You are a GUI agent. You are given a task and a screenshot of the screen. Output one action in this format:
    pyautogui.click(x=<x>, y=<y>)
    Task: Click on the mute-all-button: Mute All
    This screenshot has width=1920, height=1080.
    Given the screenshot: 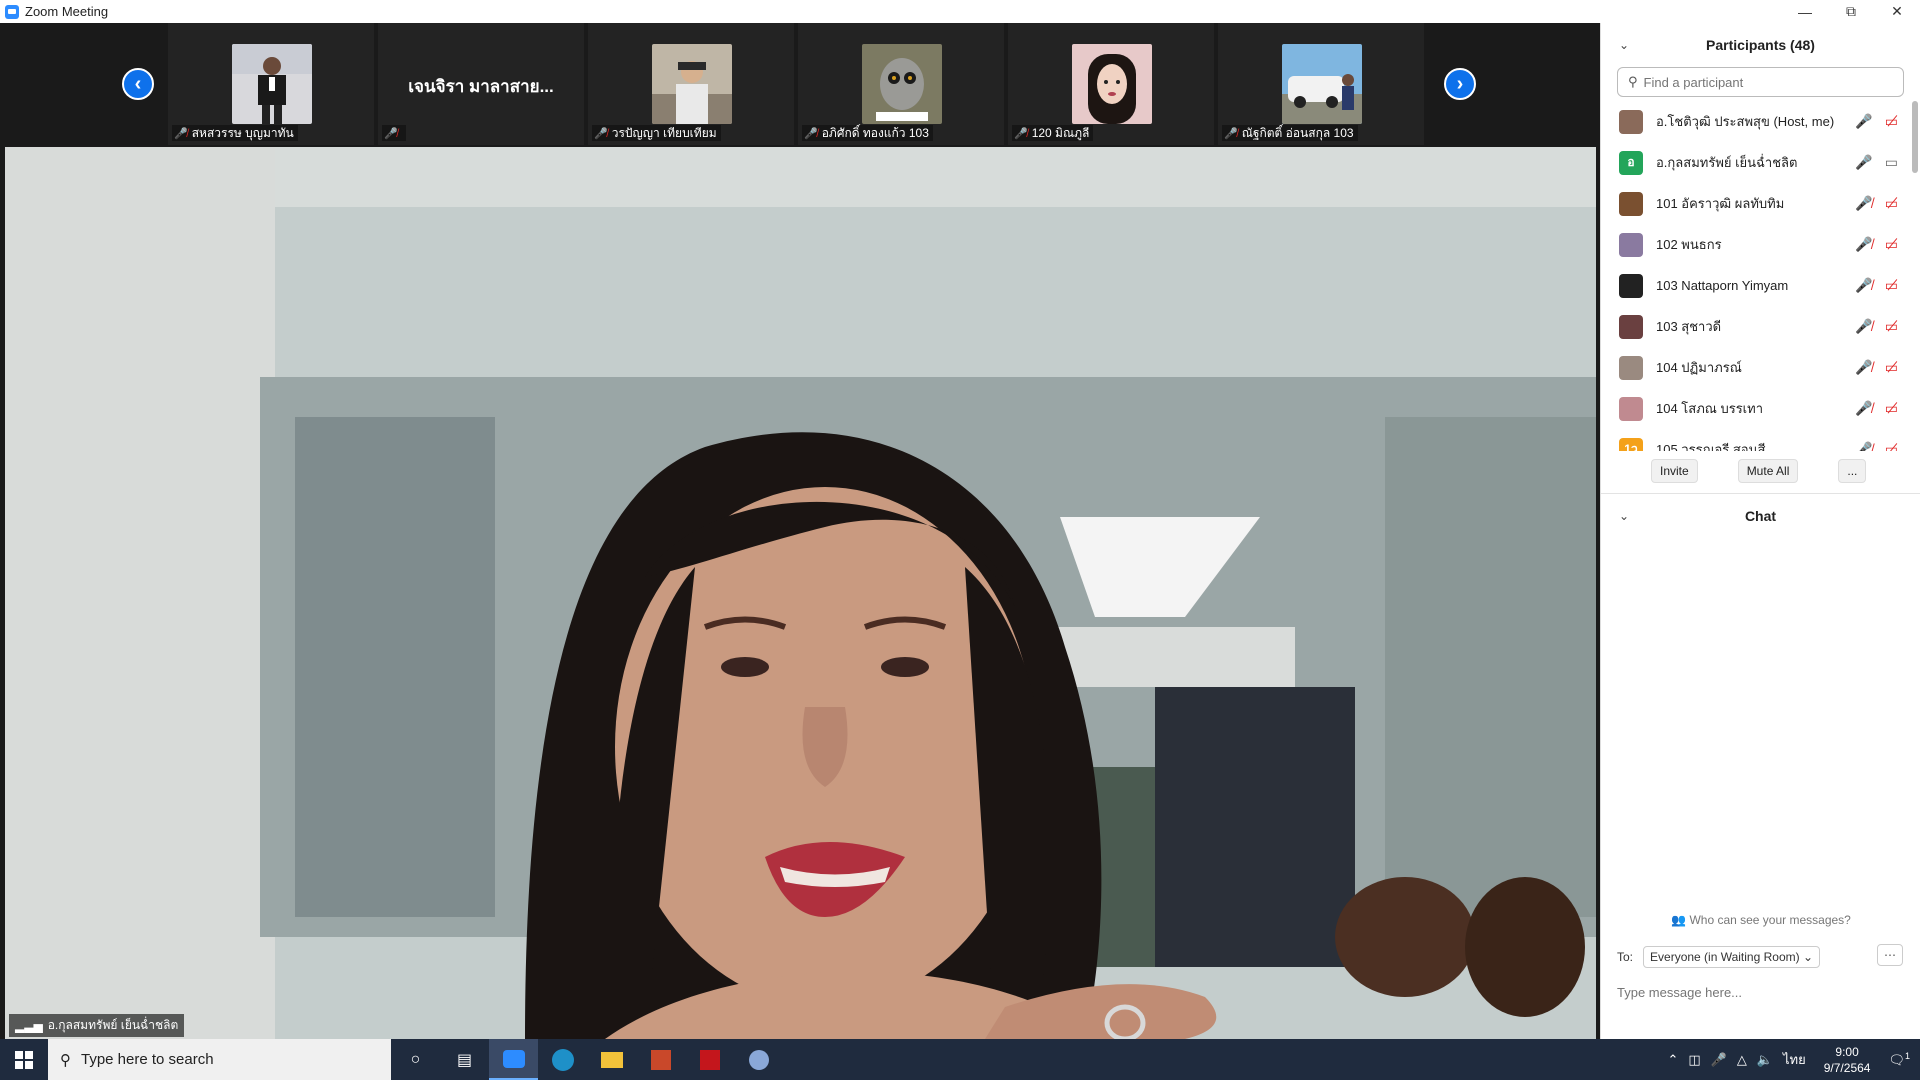 What is the action you would take?
    pyautogui.click(x=1768, y=471)
    